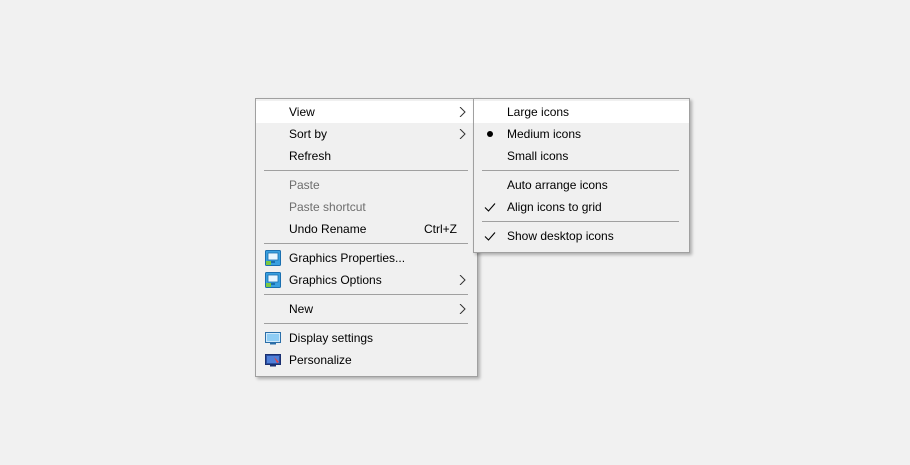  Describe the element at coordinates (273, 360) in the screenshot. I see `personalize-icon` at that location.